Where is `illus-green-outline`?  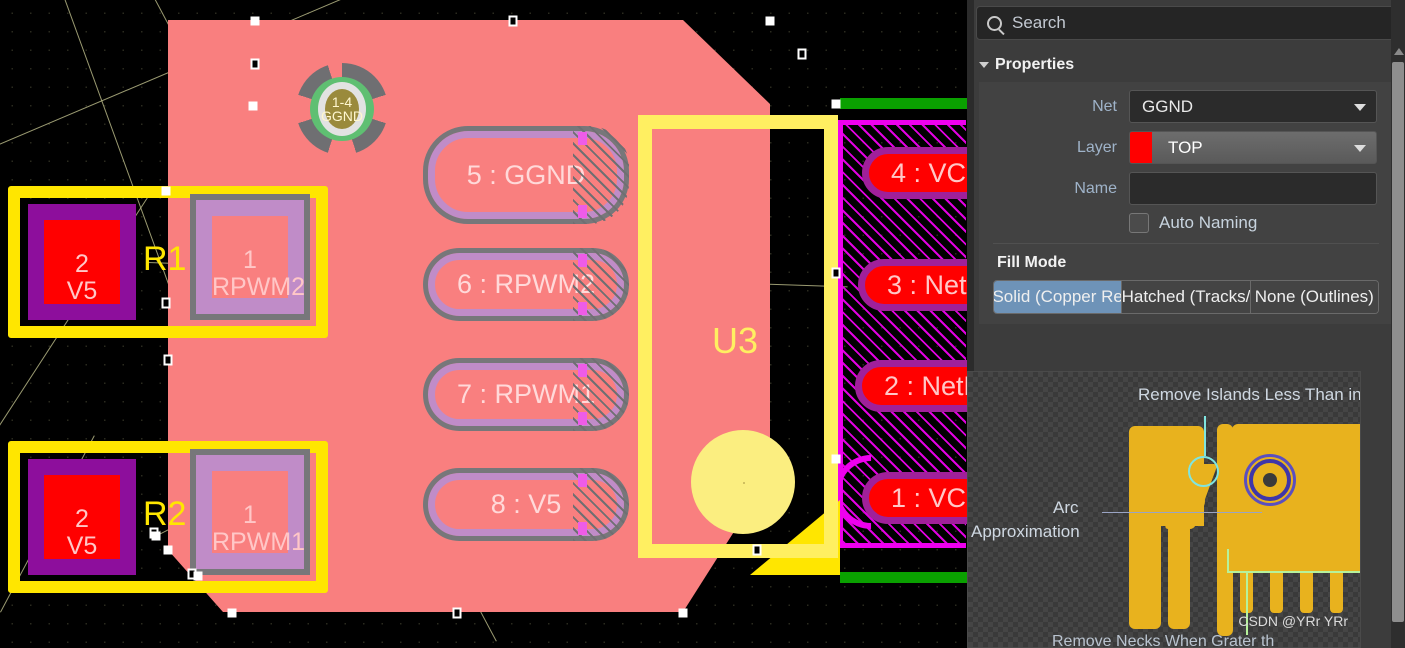
illus-green-outline is located at coordinates (1293, 561).